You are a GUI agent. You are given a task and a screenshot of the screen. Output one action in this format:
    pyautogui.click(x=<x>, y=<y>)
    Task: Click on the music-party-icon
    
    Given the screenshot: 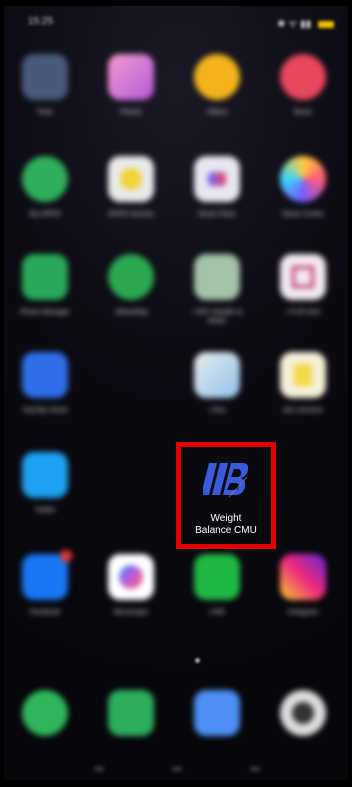 What is the action you would take?
    pyautogui.click(x=217, y=179)
    